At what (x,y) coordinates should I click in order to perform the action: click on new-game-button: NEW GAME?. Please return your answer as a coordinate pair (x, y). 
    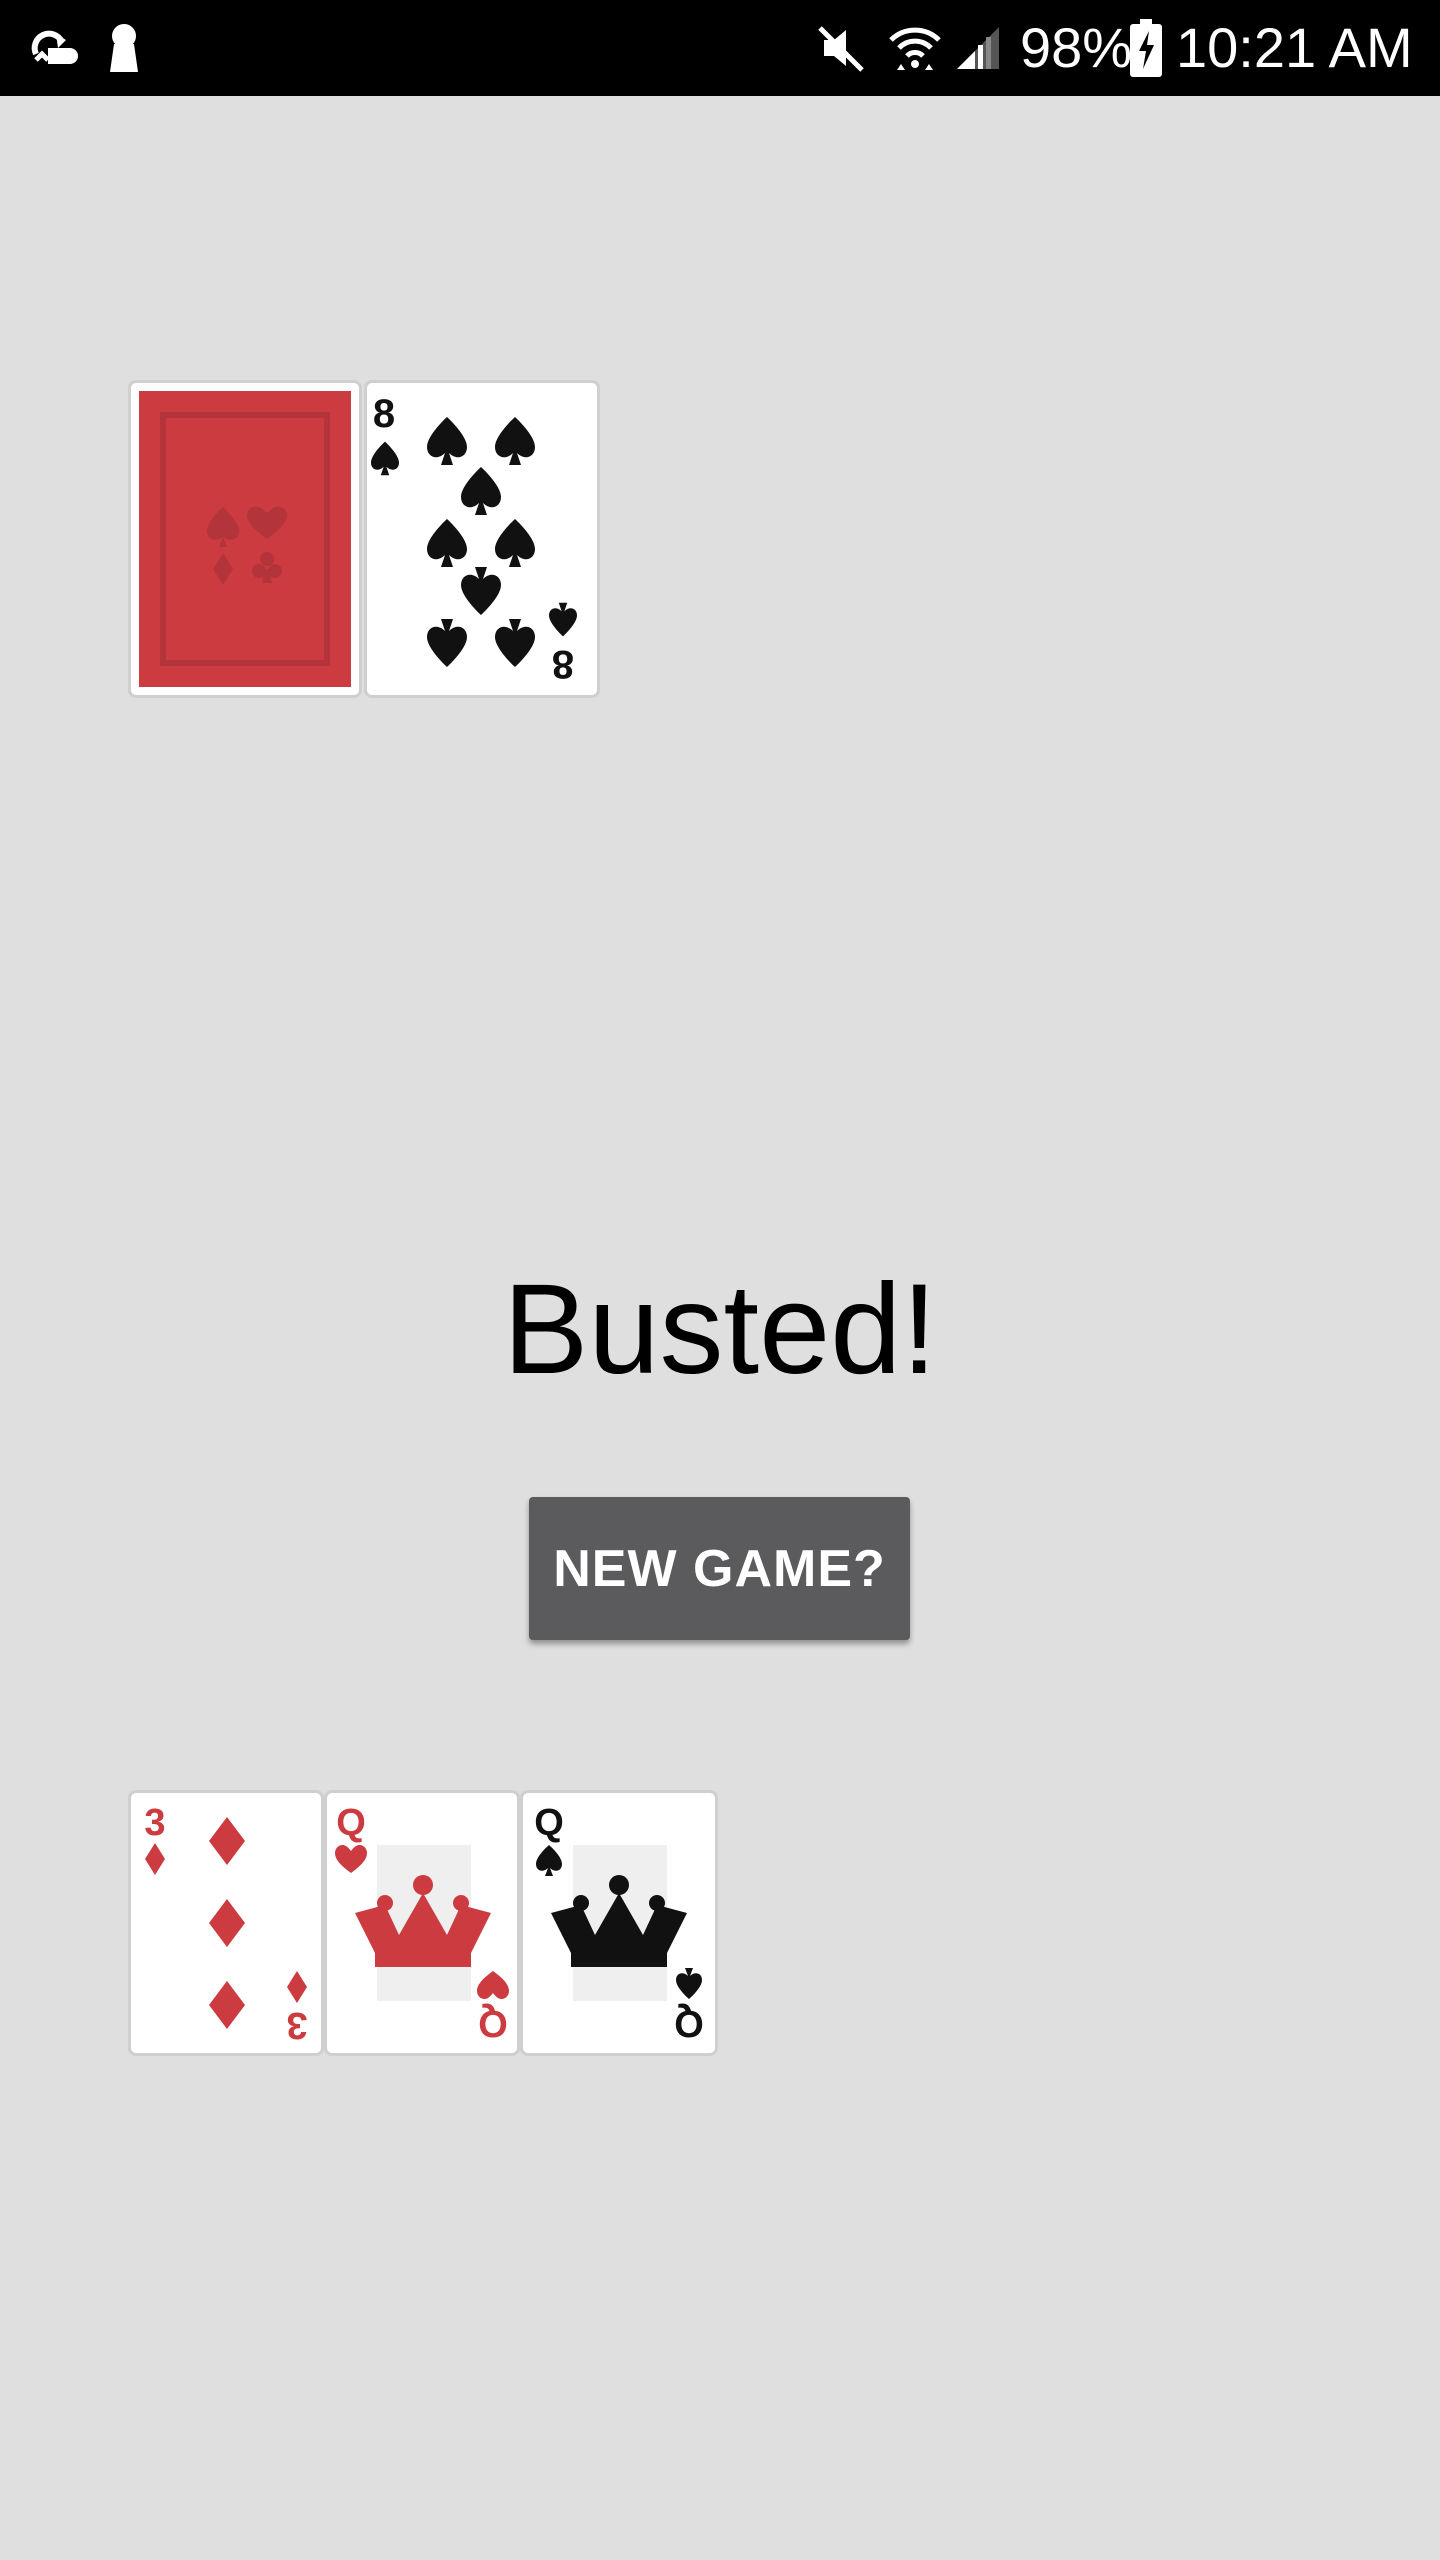
    Looking at the image, I should click on (719, 1568).